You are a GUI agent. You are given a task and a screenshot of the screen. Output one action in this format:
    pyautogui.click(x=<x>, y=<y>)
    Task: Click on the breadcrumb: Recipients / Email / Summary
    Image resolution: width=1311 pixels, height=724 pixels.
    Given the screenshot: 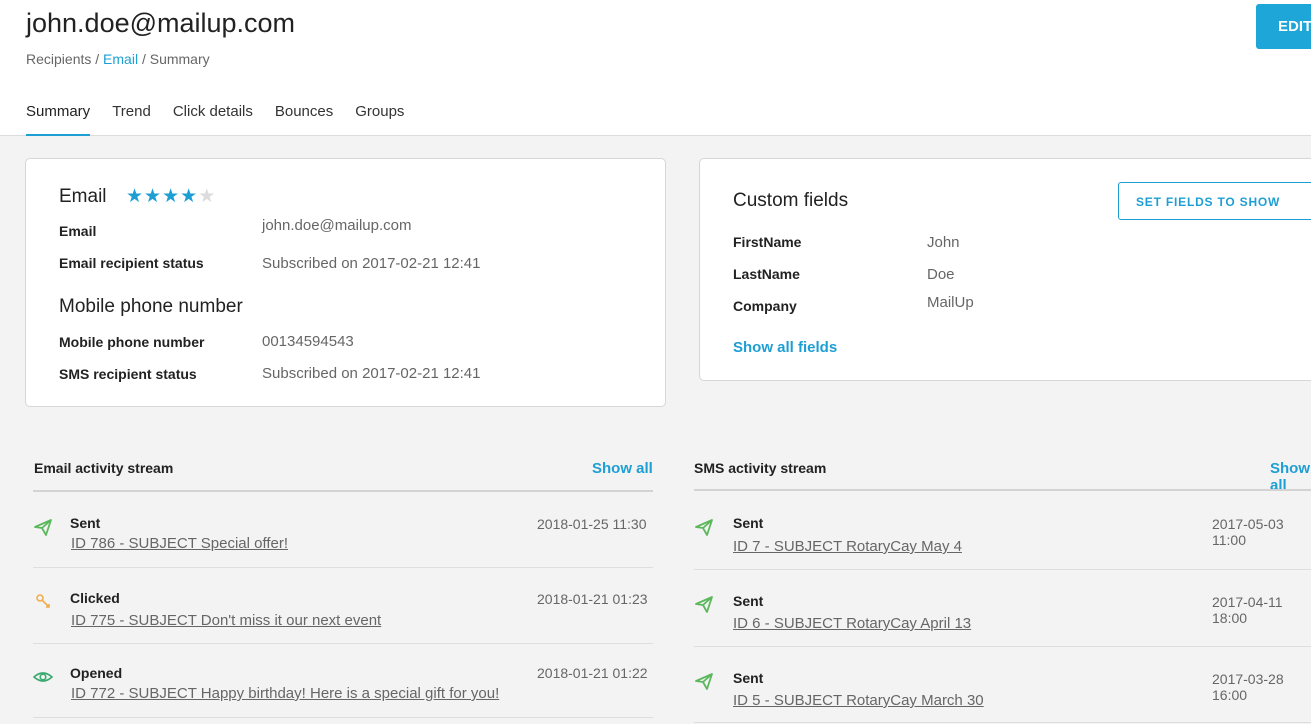 What is the action you would take?
    pyautogui.click(x=118, y=59)
    